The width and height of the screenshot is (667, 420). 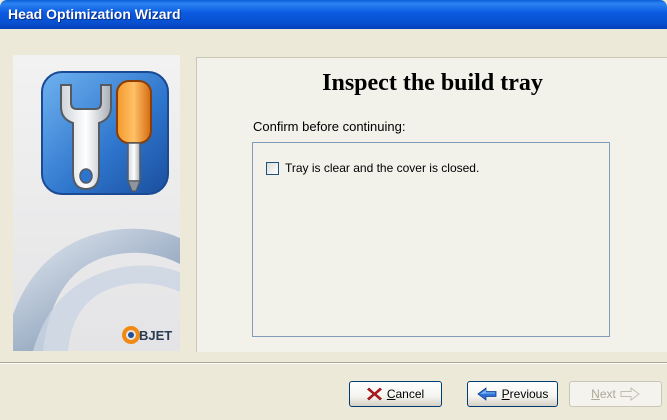 I want to click on confirm-instruction: Confirm before continuing:, so click(x=329, y=126).